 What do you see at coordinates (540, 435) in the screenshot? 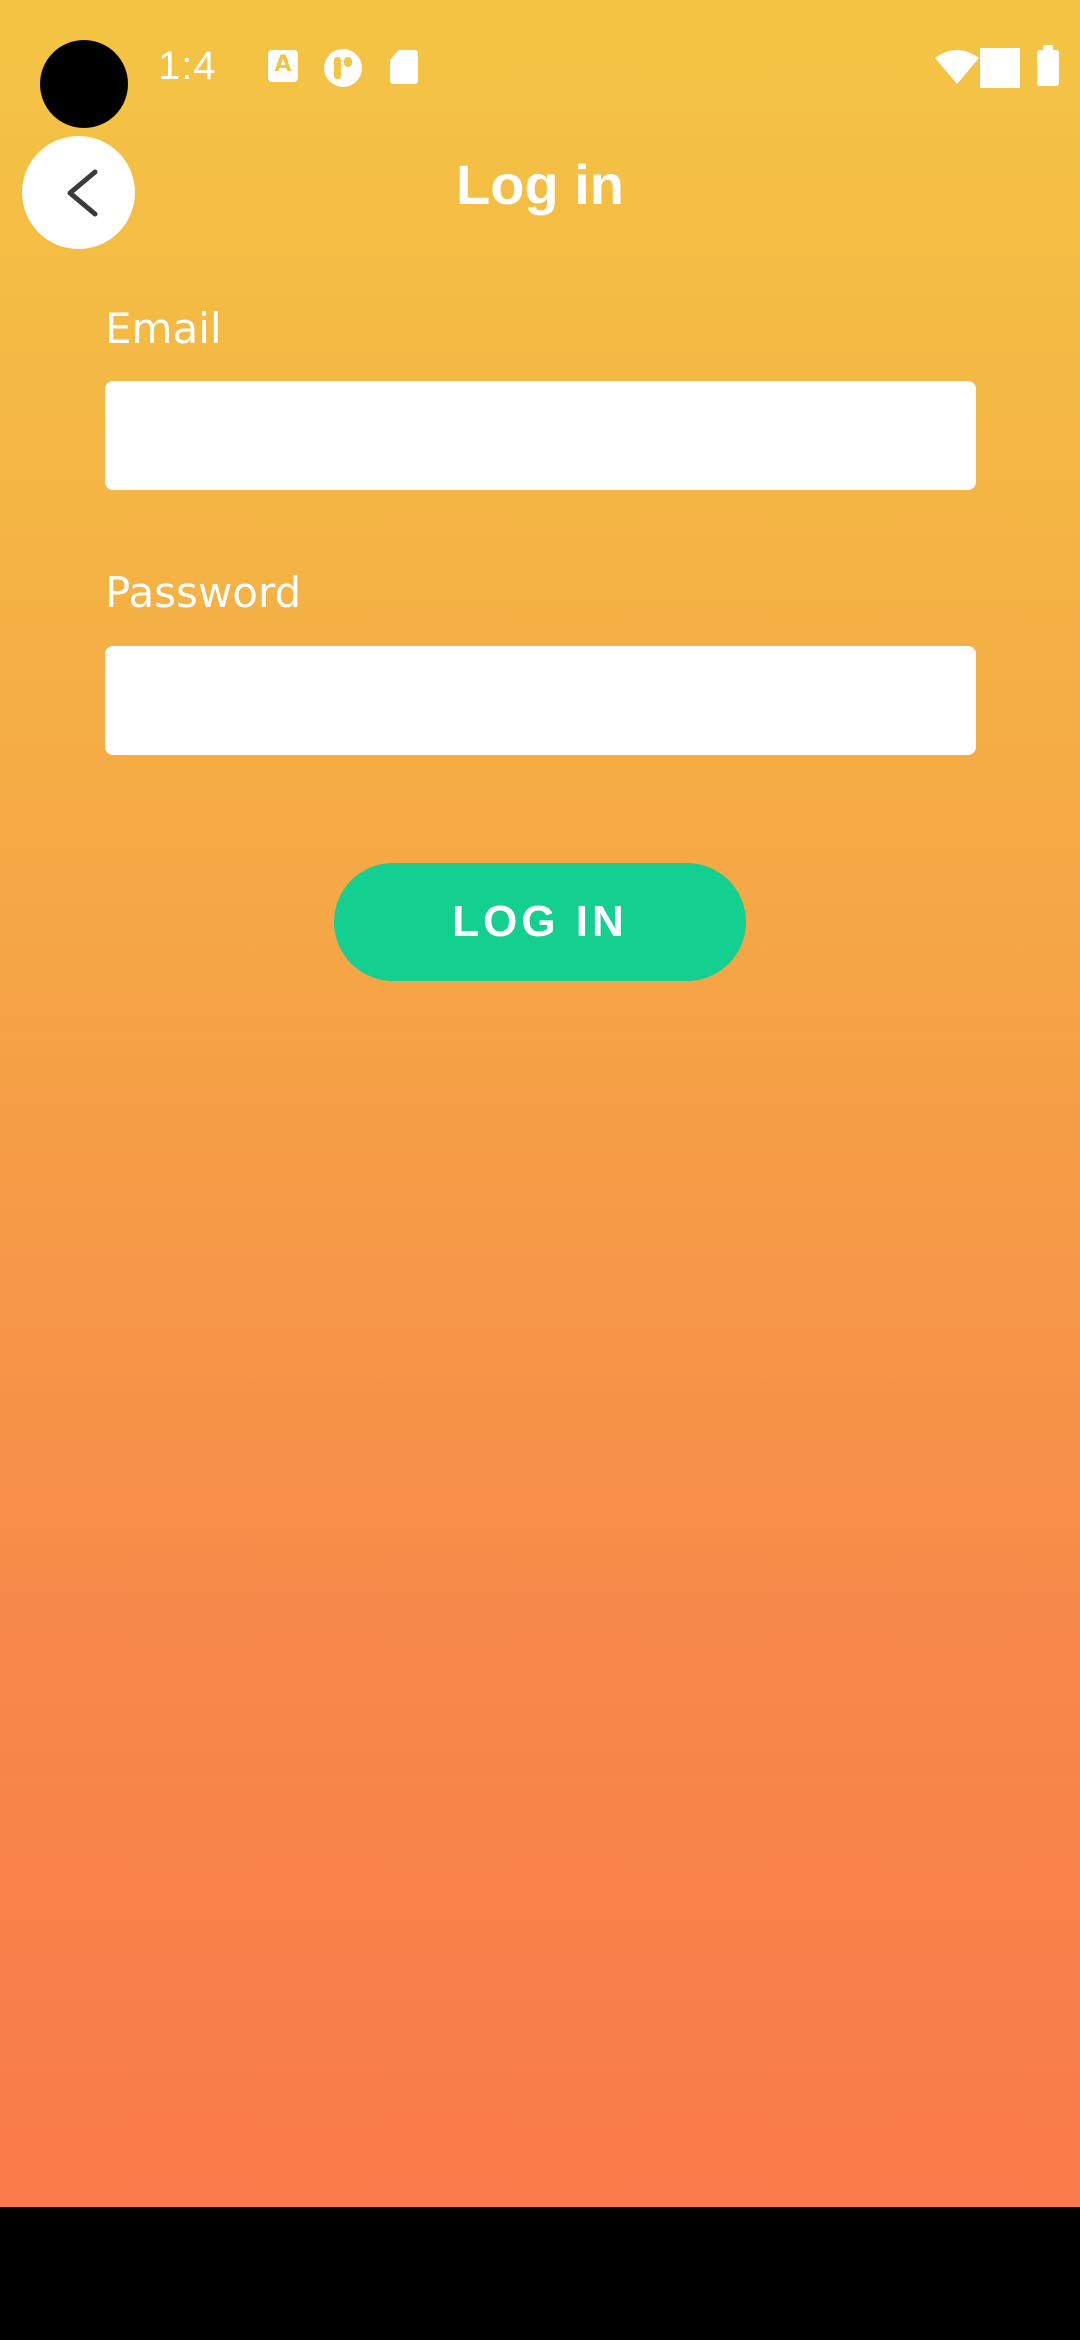
I see `email-field` at bounding box center [540, 435].